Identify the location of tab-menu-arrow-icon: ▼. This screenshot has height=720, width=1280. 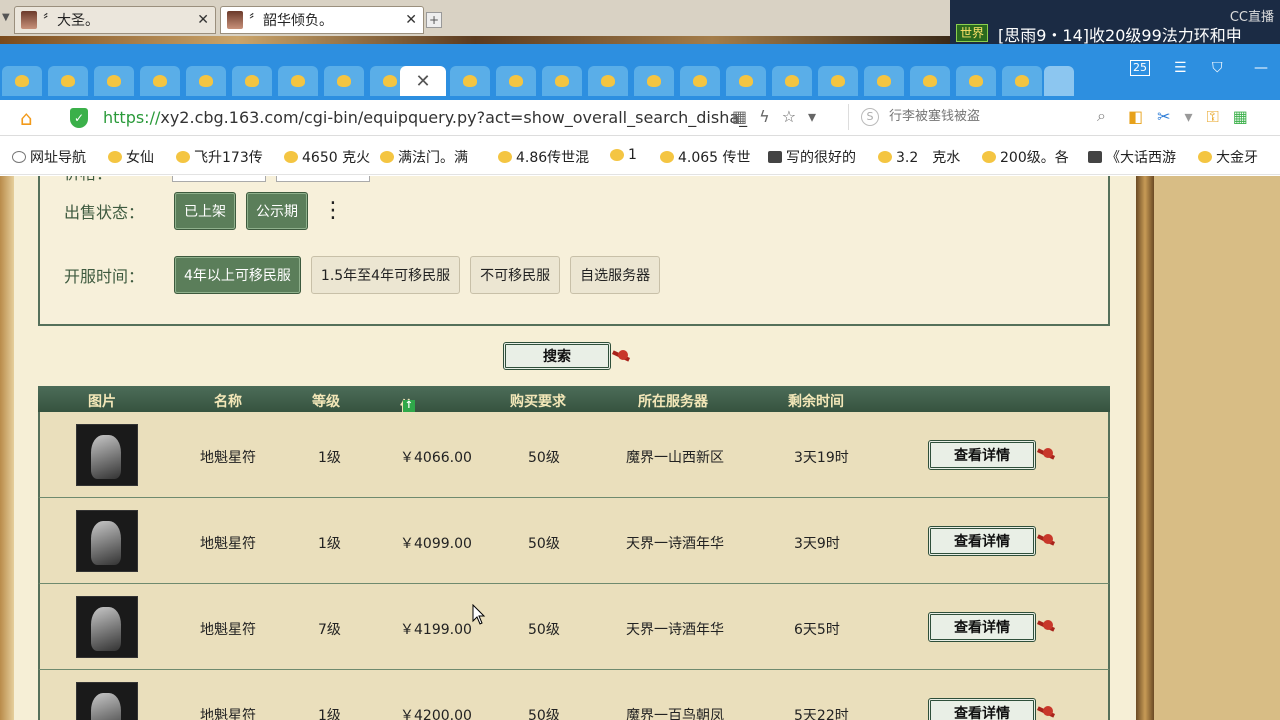
(6, 17).